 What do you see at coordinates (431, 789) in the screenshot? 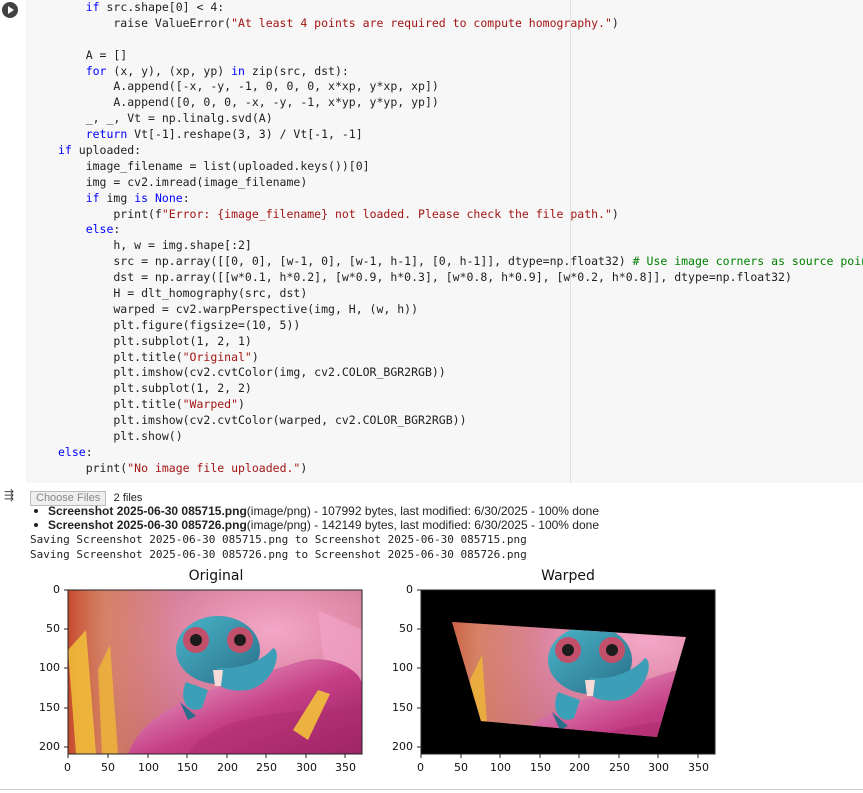
I see `cell-divider` at bounding box center [431, 789].